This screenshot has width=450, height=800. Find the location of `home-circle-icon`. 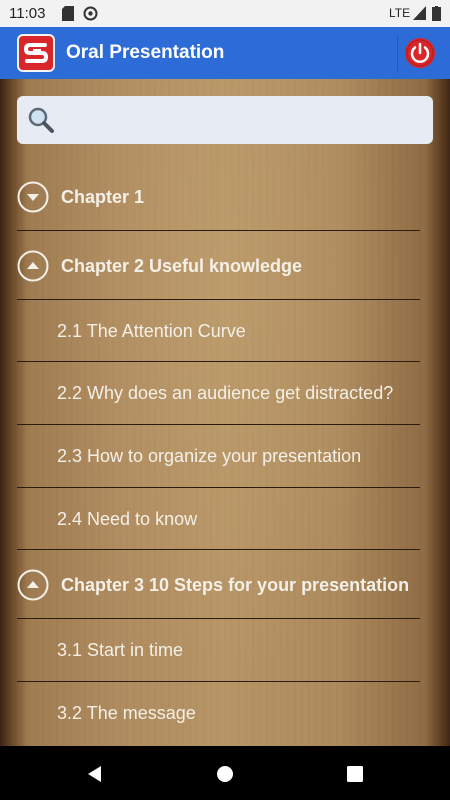

home-circle-icon is located at coordinates (225, 774).